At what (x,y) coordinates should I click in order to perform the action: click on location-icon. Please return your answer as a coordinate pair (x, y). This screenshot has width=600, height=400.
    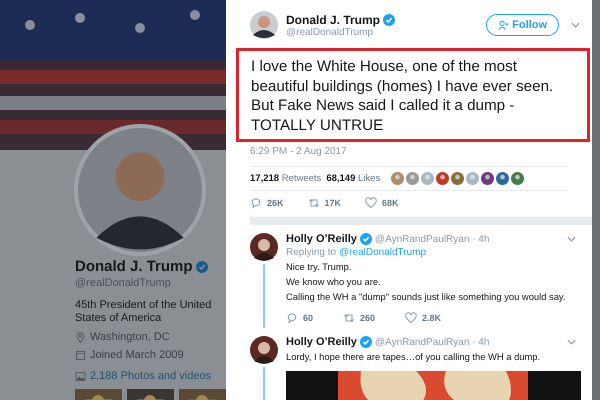
    Looking at the image, I should click on (80, 337).